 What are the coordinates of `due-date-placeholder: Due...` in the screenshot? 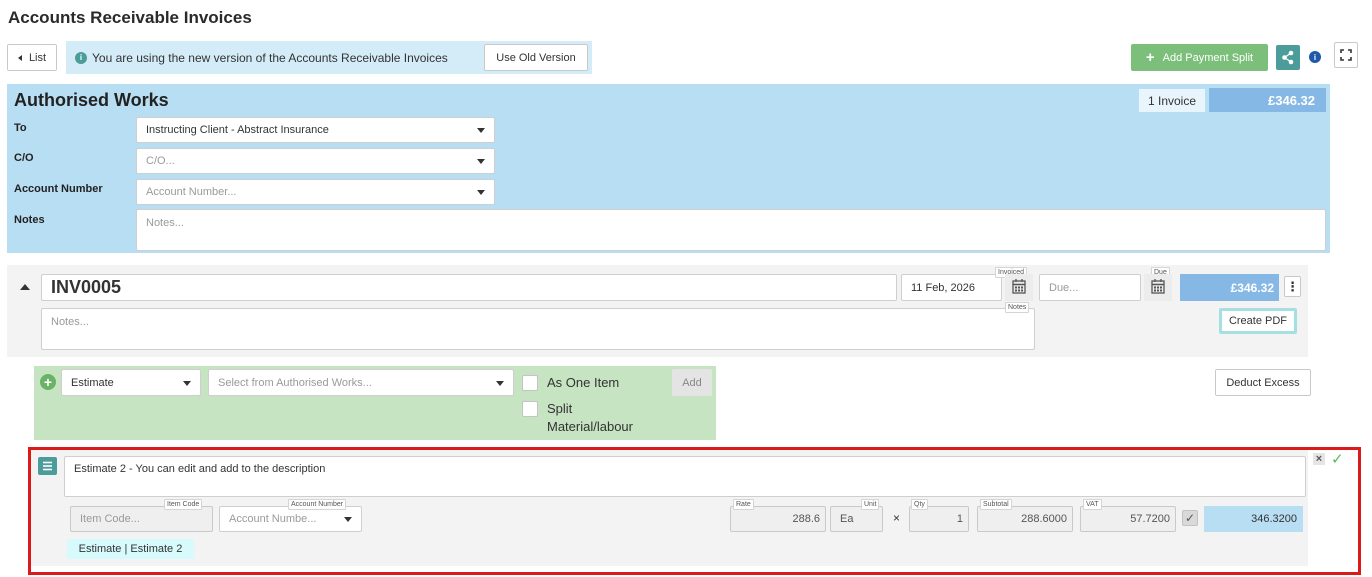 It's located at (1064, 287).